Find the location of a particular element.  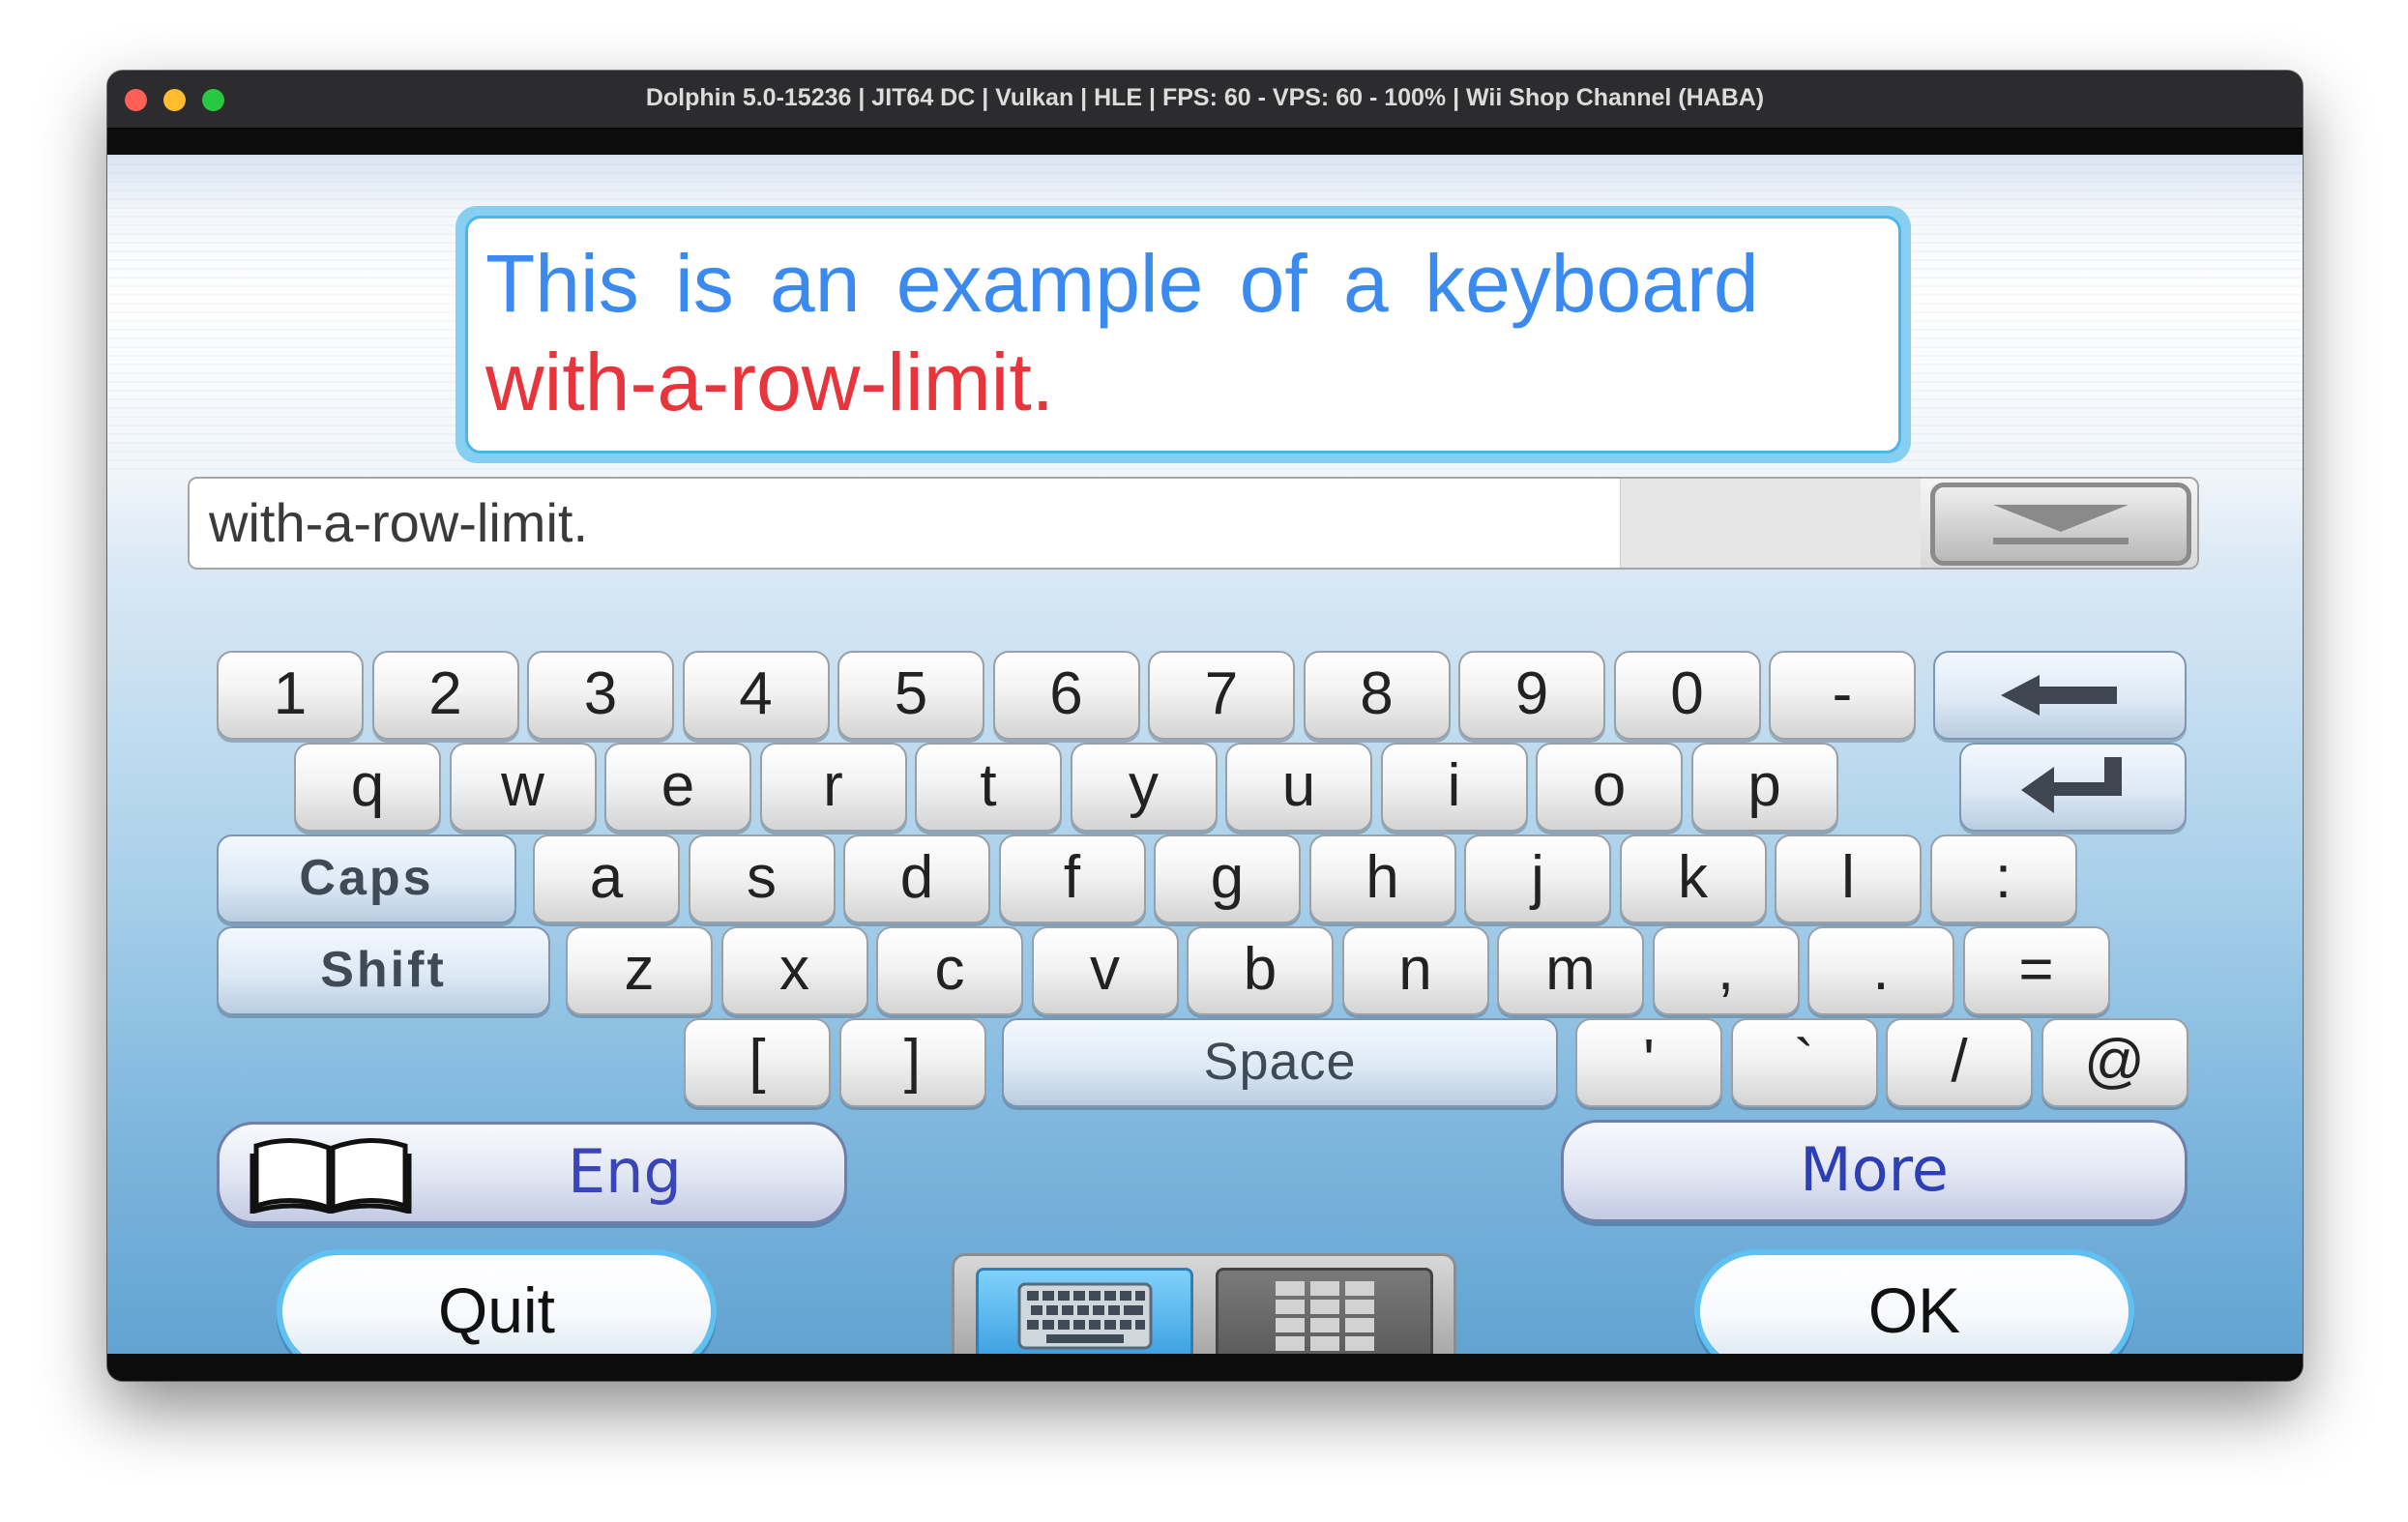

shift-key-label: Shift is located at coordinates (383, 970).